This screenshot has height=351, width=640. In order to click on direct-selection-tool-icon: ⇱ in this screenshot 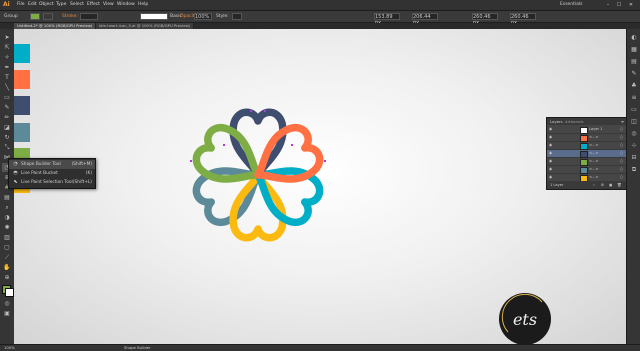, I will do `click(7, 47)`.